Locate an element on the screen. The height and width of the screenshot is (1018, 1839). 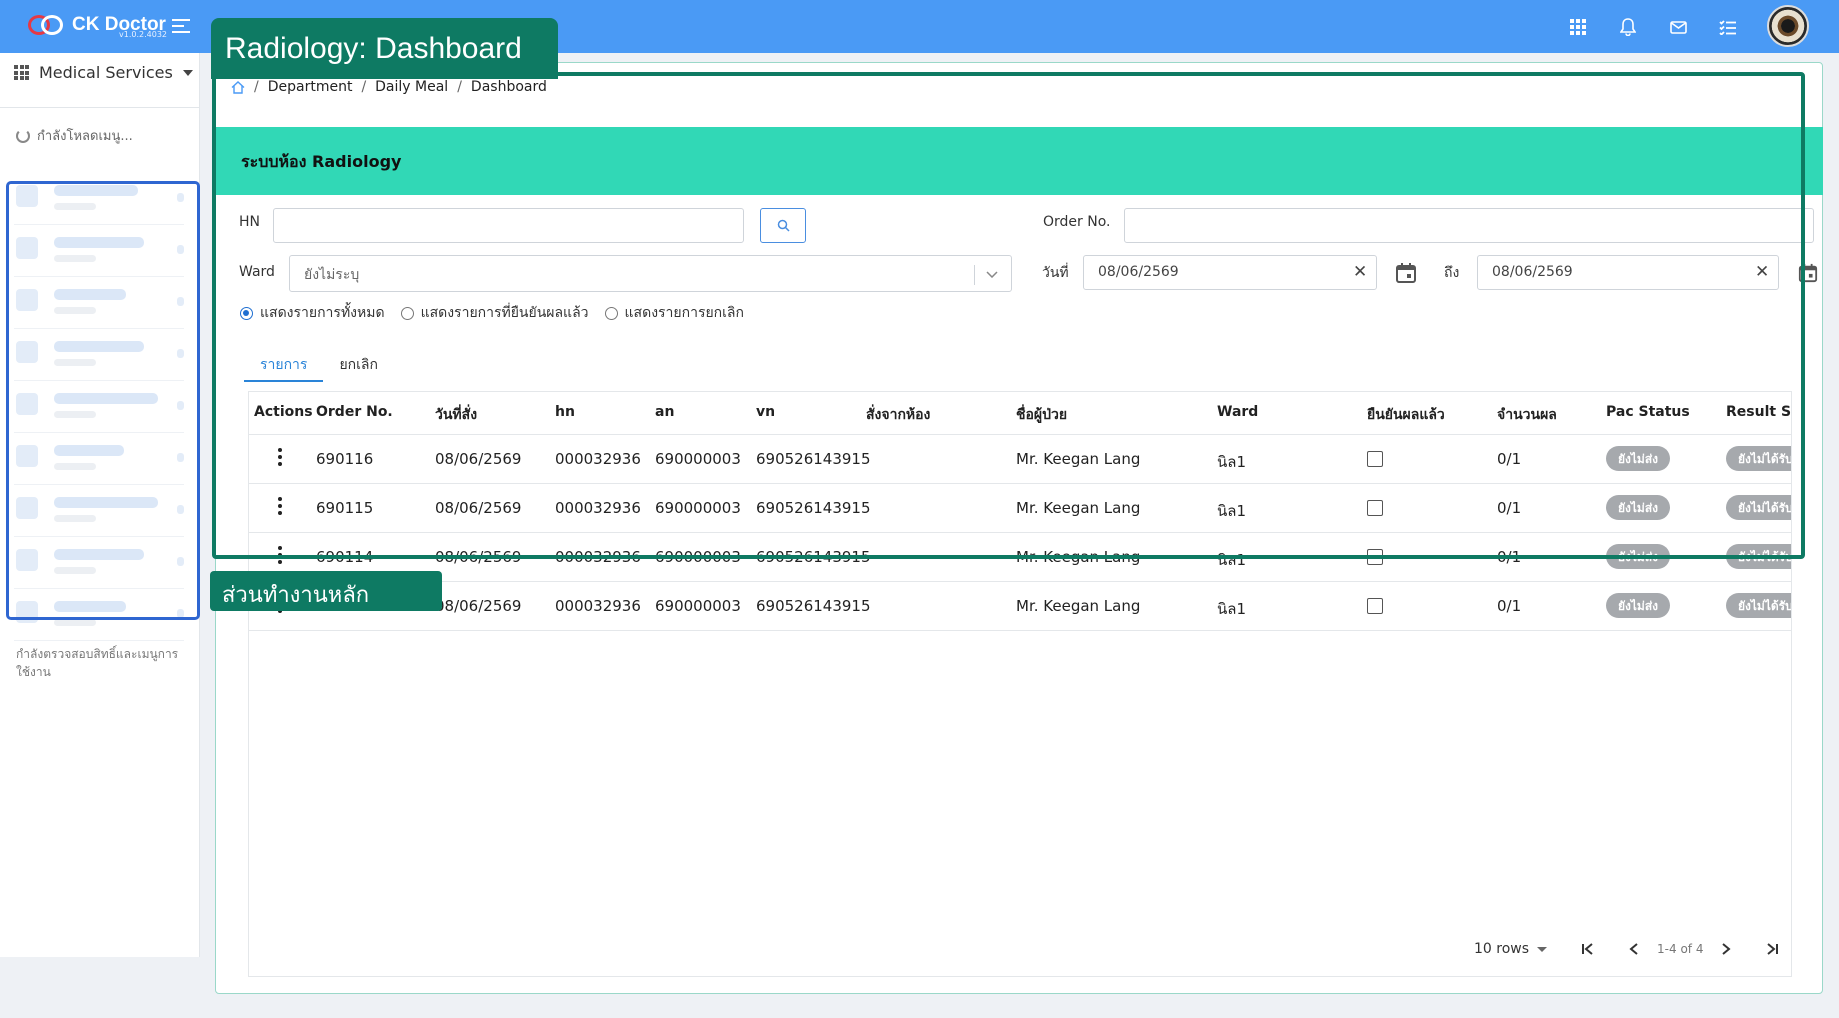
rows-per-page-label: 10 rows is located at coordinates (1502, 949).